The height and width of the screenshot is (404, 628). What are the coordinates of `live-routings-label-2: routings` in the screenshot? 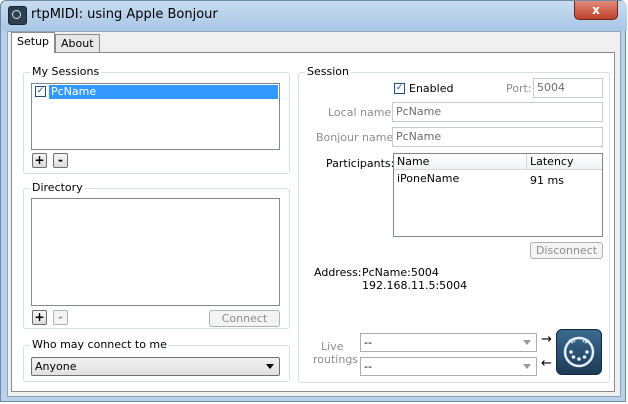 It's located at (336, 359).